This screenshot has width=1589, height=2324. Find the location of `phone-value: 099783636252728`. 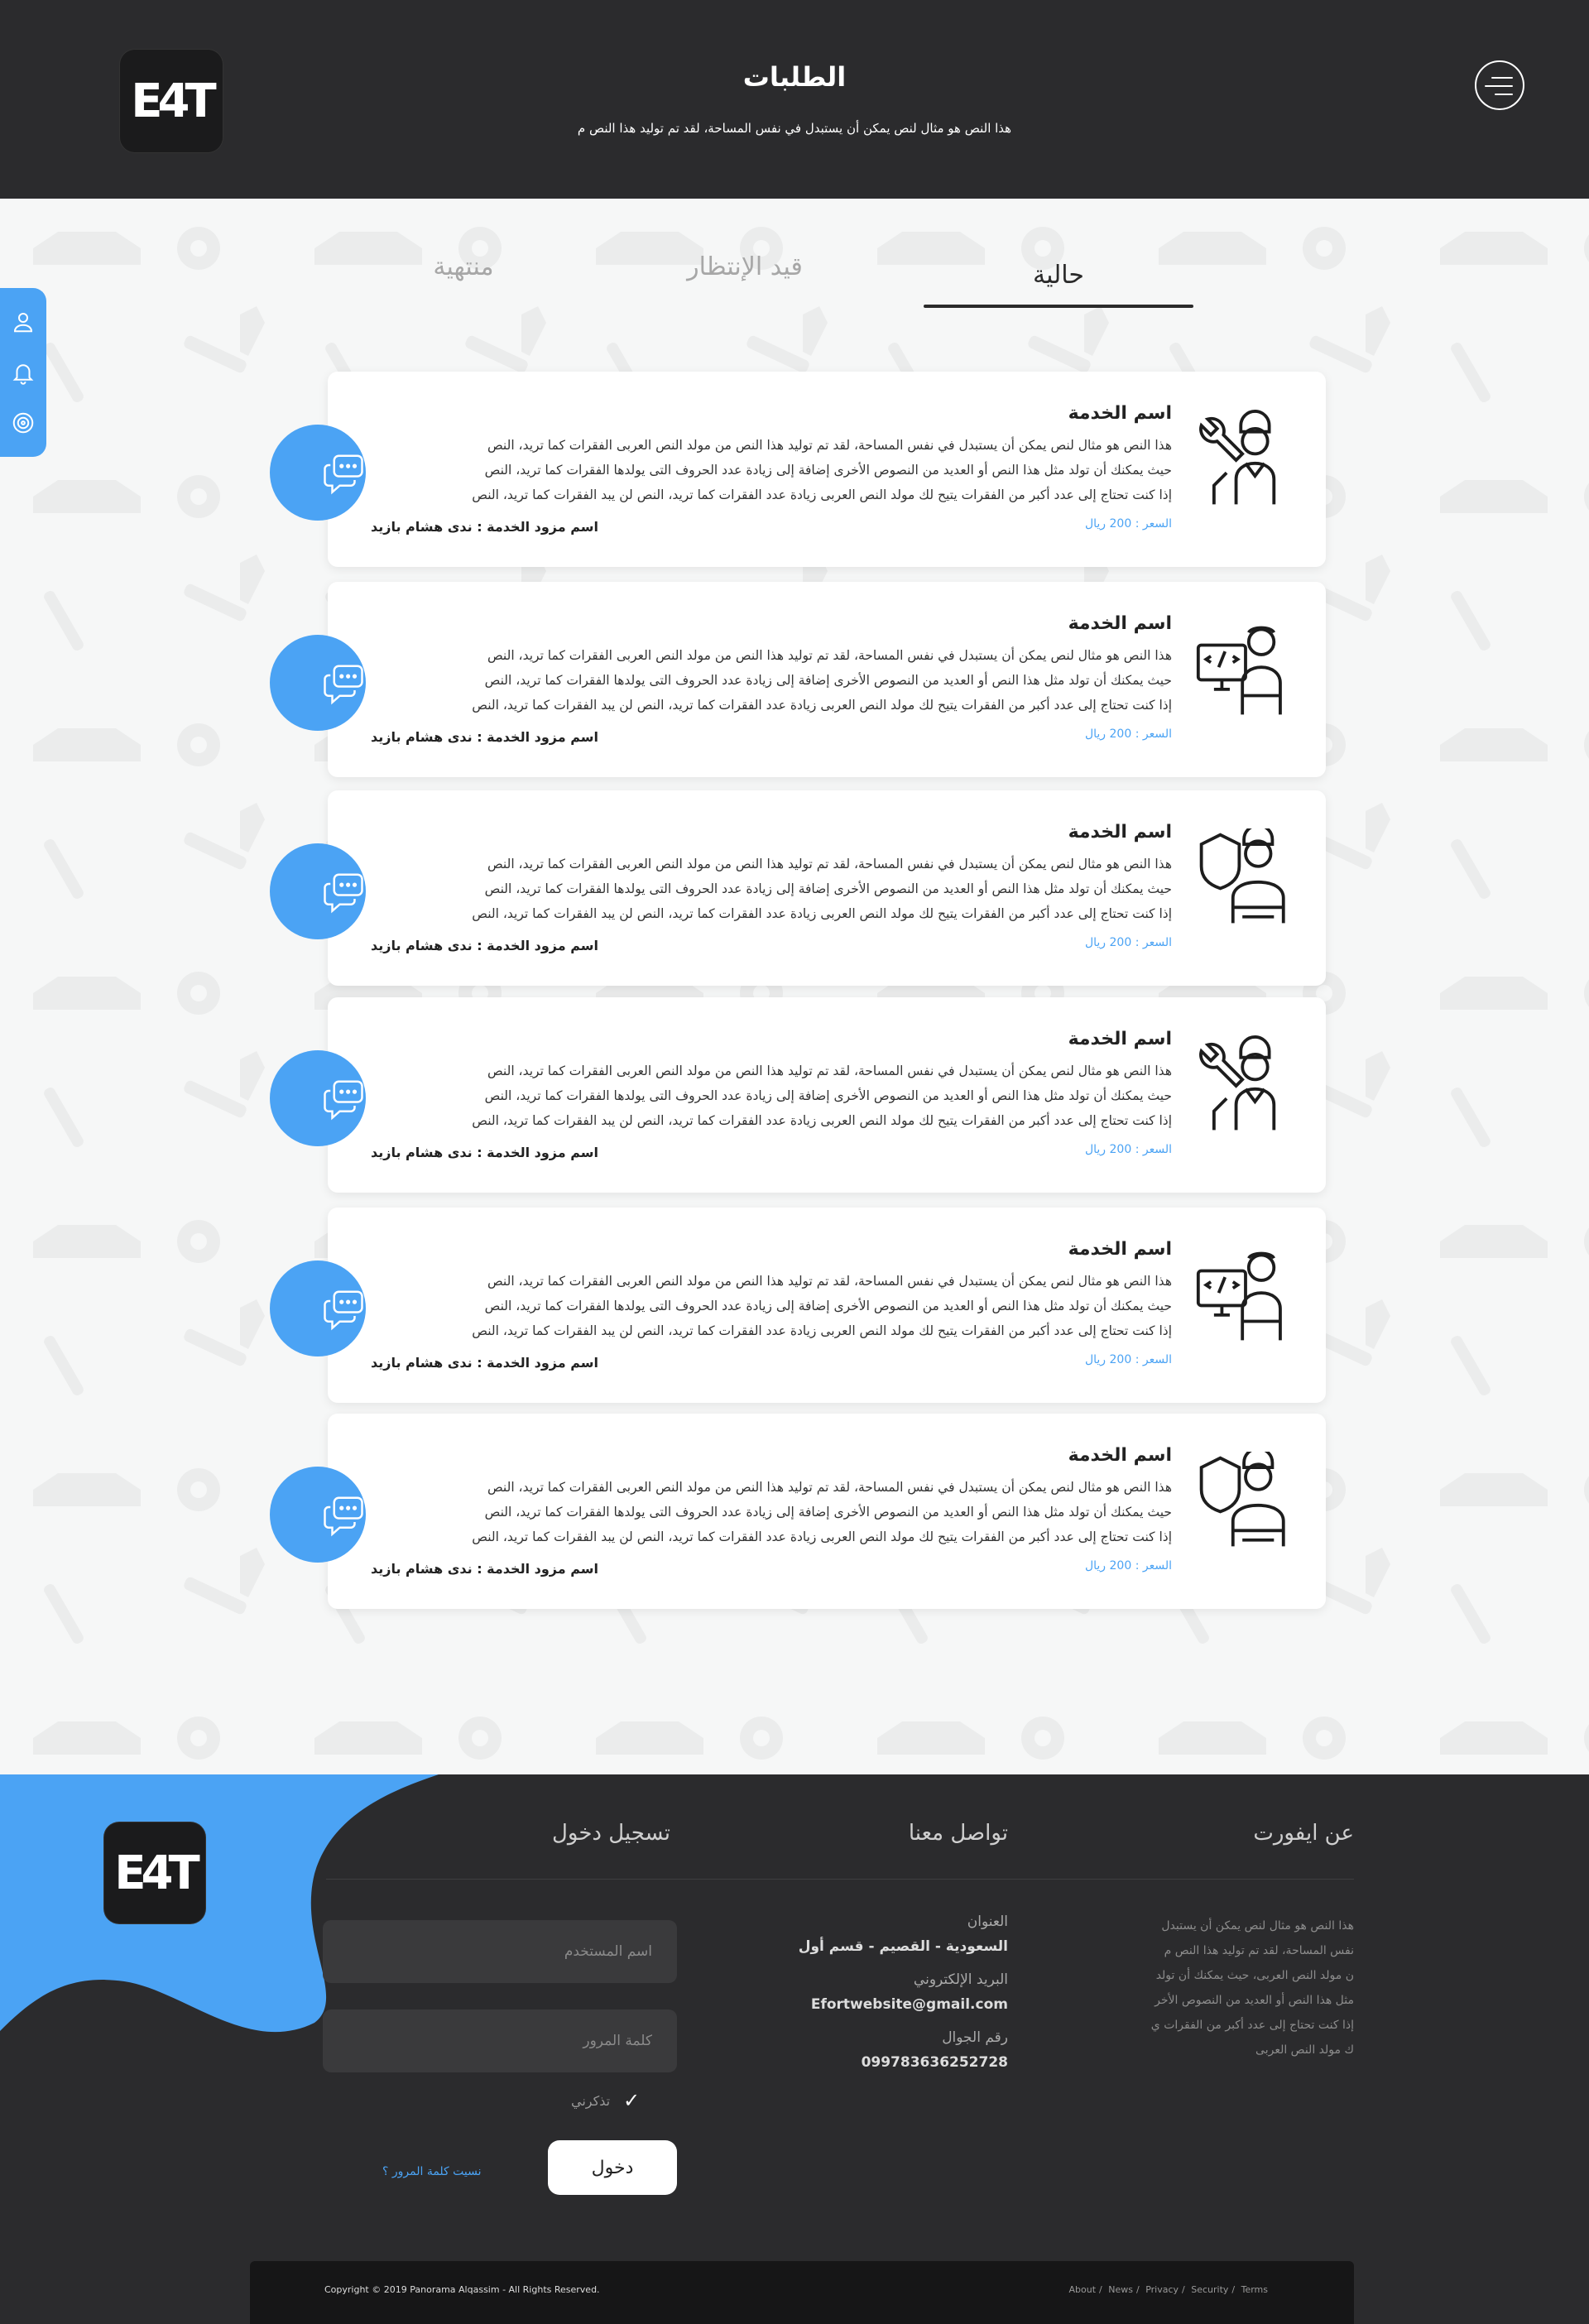

phone-value: 099783636252728 is located at coordinates (904, 2062).